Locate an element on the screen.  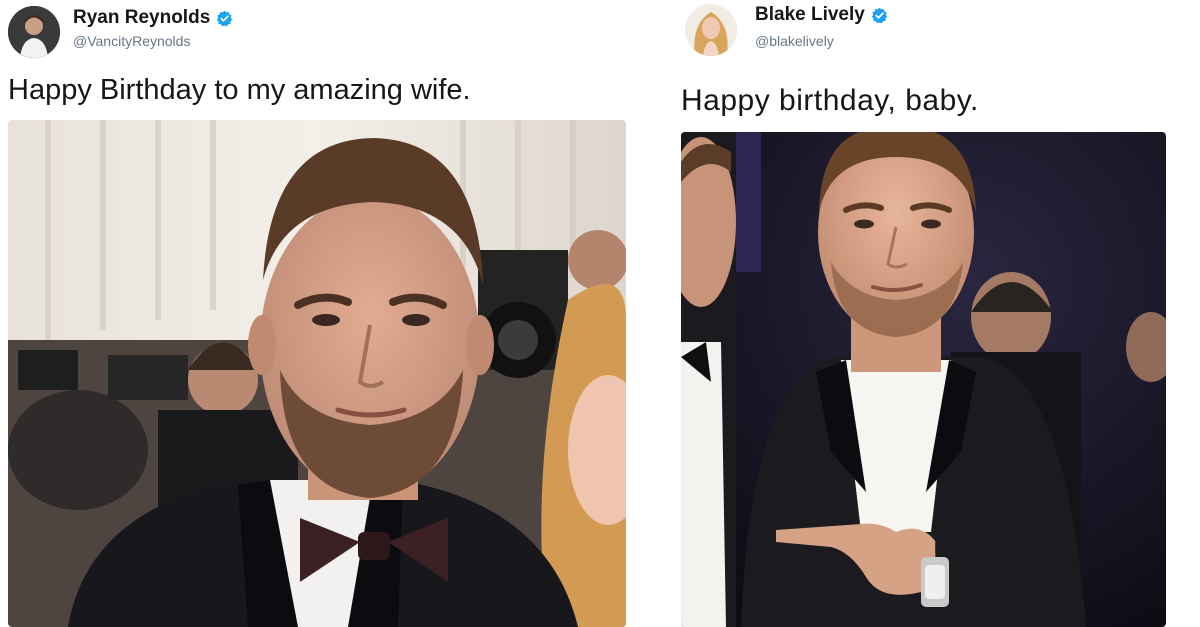
author-display-name: Blake Lively is located at coordinates (810, 15).